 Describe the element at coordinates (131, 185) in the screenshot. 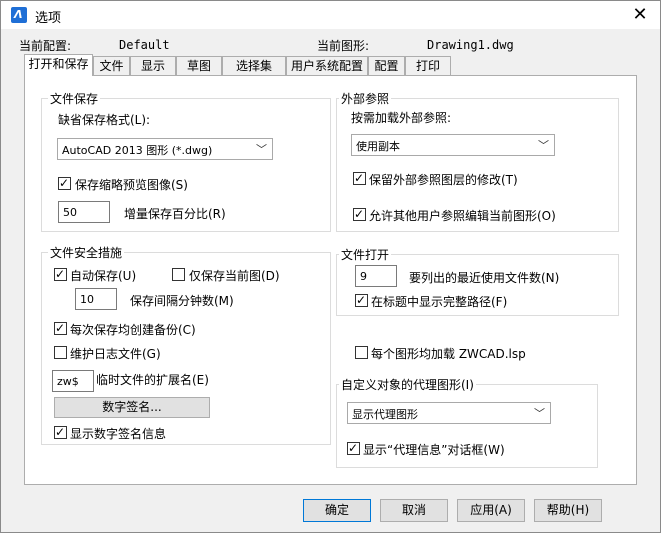

I see `save-thumbnail-label: 保存缩略预览图像(S)` at that location.